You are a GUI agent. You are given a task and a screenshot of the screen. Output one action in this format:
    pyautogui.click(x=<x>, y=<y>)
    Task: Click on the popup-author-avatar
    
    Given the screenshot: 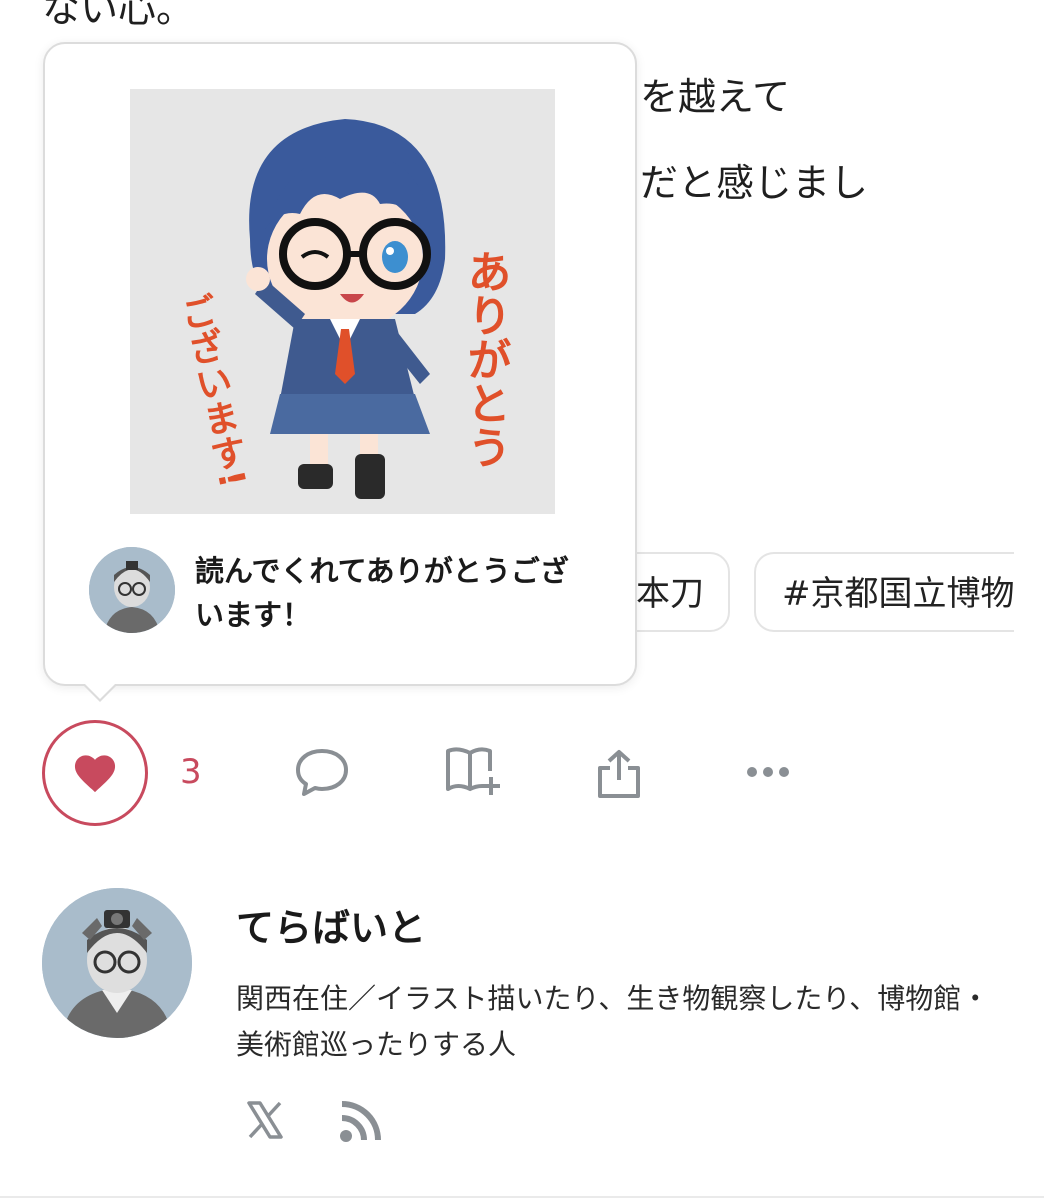 What is the action you would take?
    pyautogui.click(x=132, y=590)
    